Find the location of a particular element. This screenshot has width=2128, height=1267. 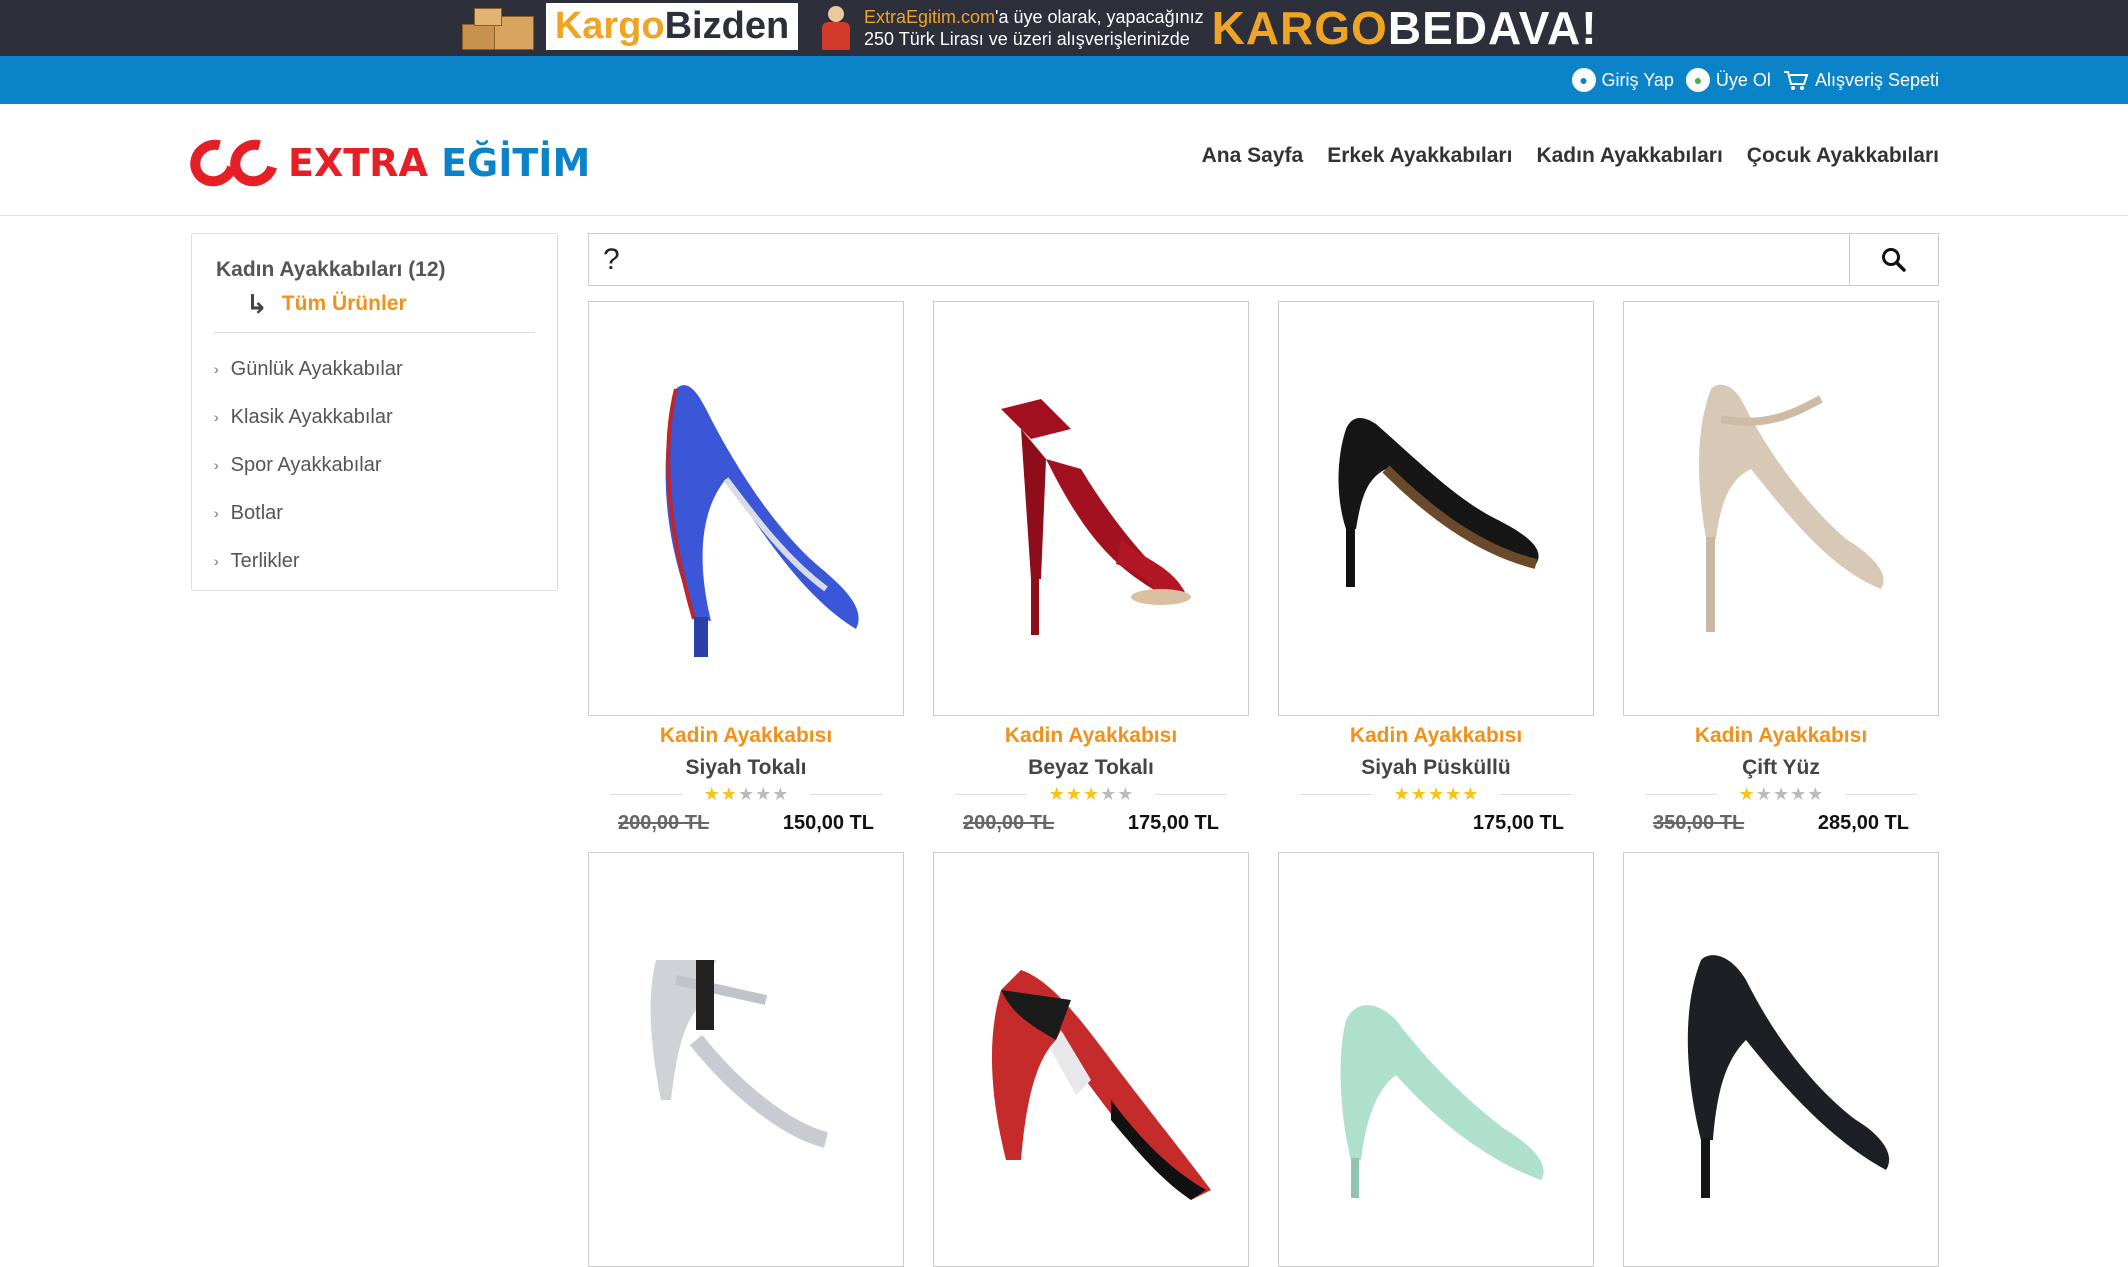

register-link: ● Üye Ol is located at coordinates (1728, 80).